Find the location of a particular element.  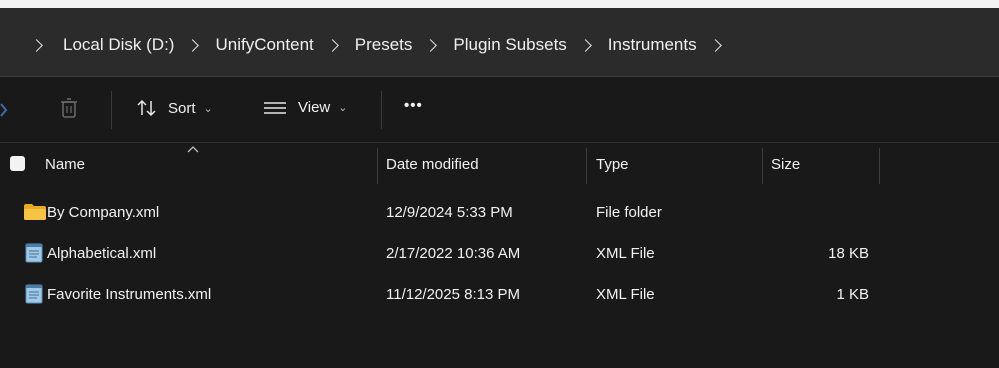

trash-icon is located at coordinates (69, 108).